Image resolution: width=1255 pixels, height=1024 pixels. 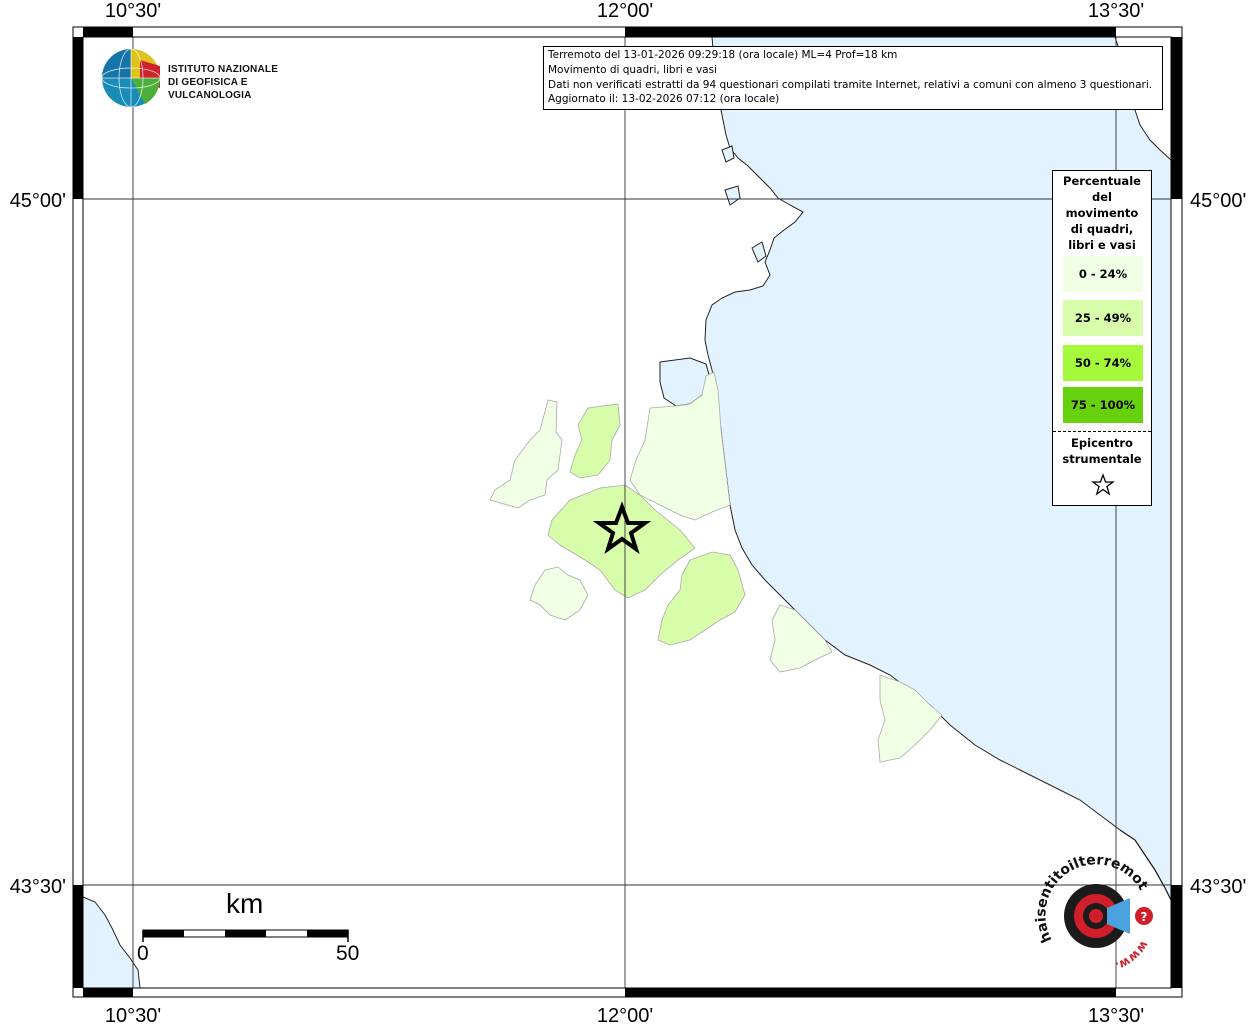 I want to click on lon-label-bottom: 10°30', so click(x=133, y=1014).